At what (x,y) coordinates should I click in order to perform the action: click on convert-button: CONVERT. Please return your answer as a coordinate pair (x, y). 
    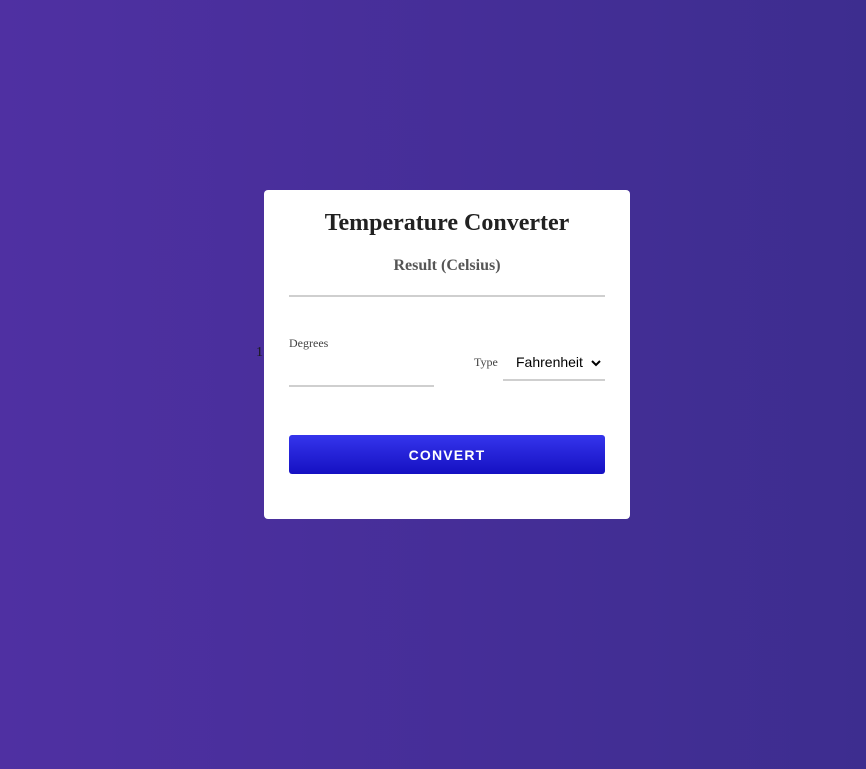
    Looking at the image, I should click on (447, 454).